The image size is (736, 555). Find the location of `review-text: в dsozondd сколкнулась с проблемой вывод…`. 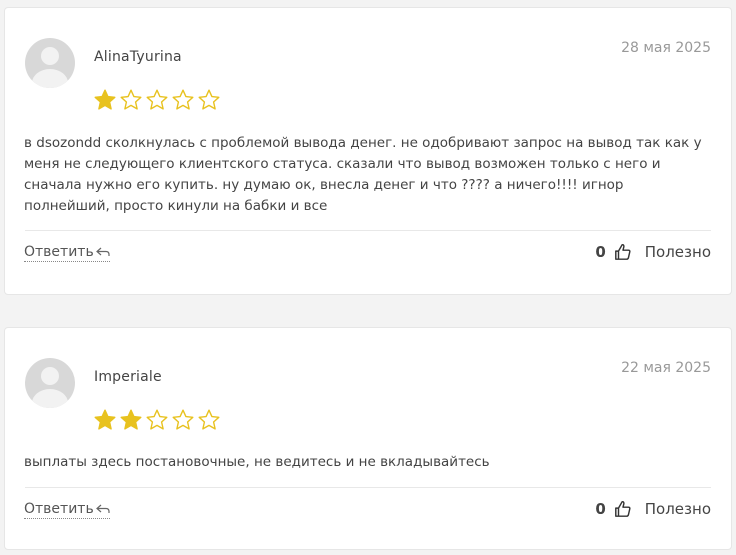

review-text: в dsozondd сколкнулась с проблемой вывод… is located at coordinates (363, 174).